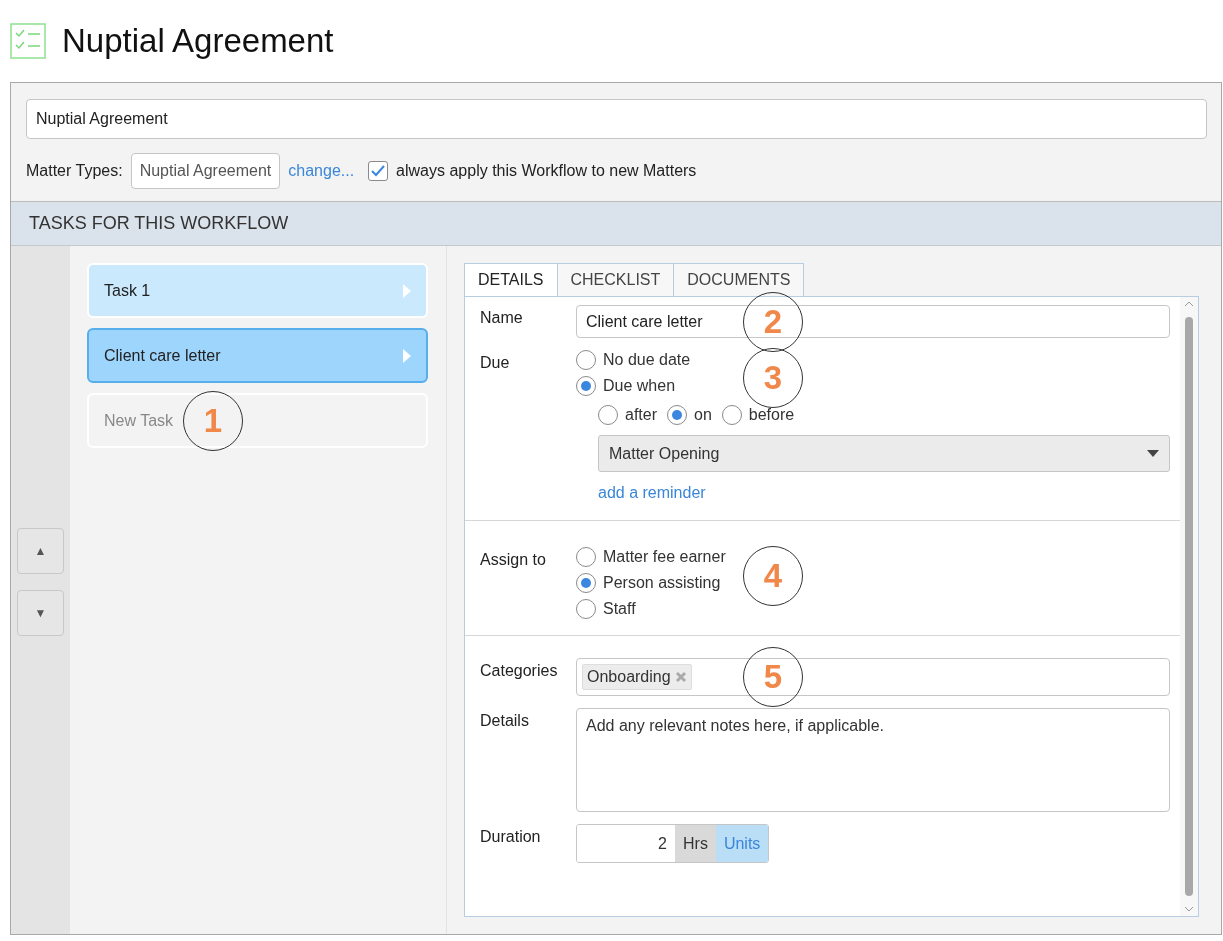  I want to click on task-item: Client care letter, so click(257, 355).